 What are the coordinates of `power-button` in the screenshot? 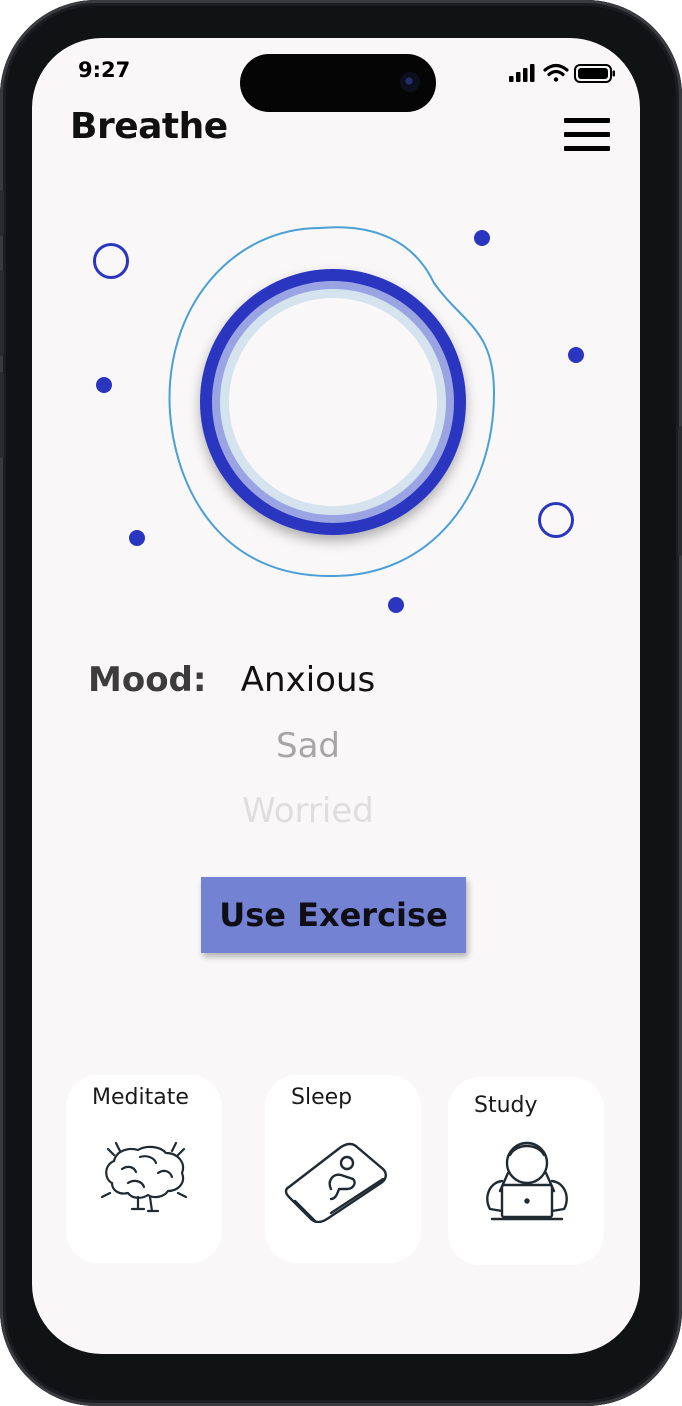 It's located at (680, 491).